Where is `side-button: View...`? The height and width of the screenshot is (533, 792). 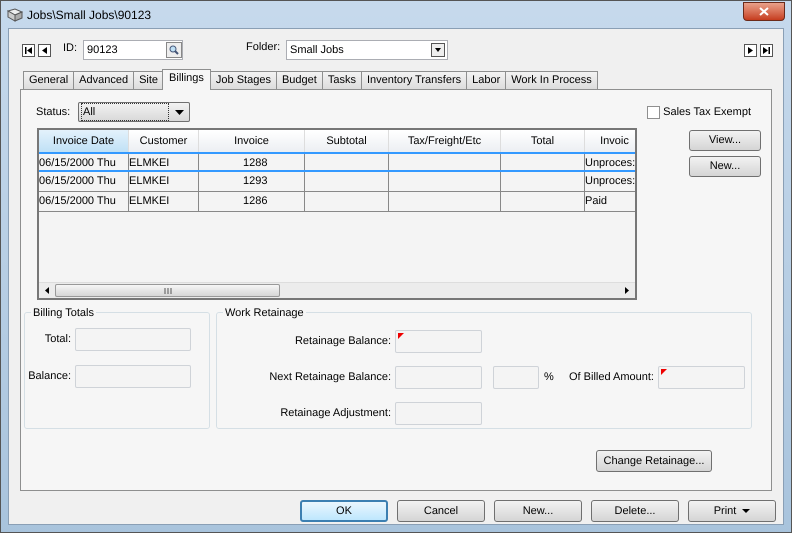
side-button: View... is located at coordinates (725, 140).